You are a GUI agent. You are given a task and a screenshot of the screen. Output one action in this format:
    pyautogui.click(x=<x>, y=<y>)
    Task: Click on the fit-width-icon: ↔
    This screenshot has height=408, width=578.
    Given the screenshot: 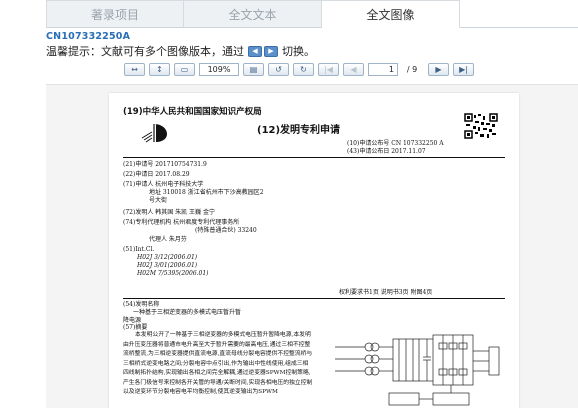 What is the action you would take?
    pyautogui.click(x=134, y=69)
    